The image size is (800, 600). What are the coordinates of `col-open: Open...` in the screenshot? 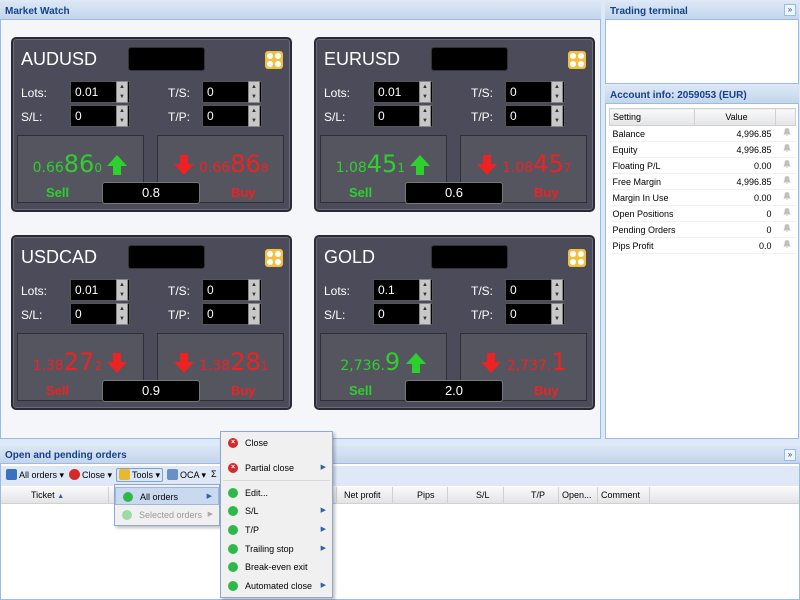 It's located at (577, 495).